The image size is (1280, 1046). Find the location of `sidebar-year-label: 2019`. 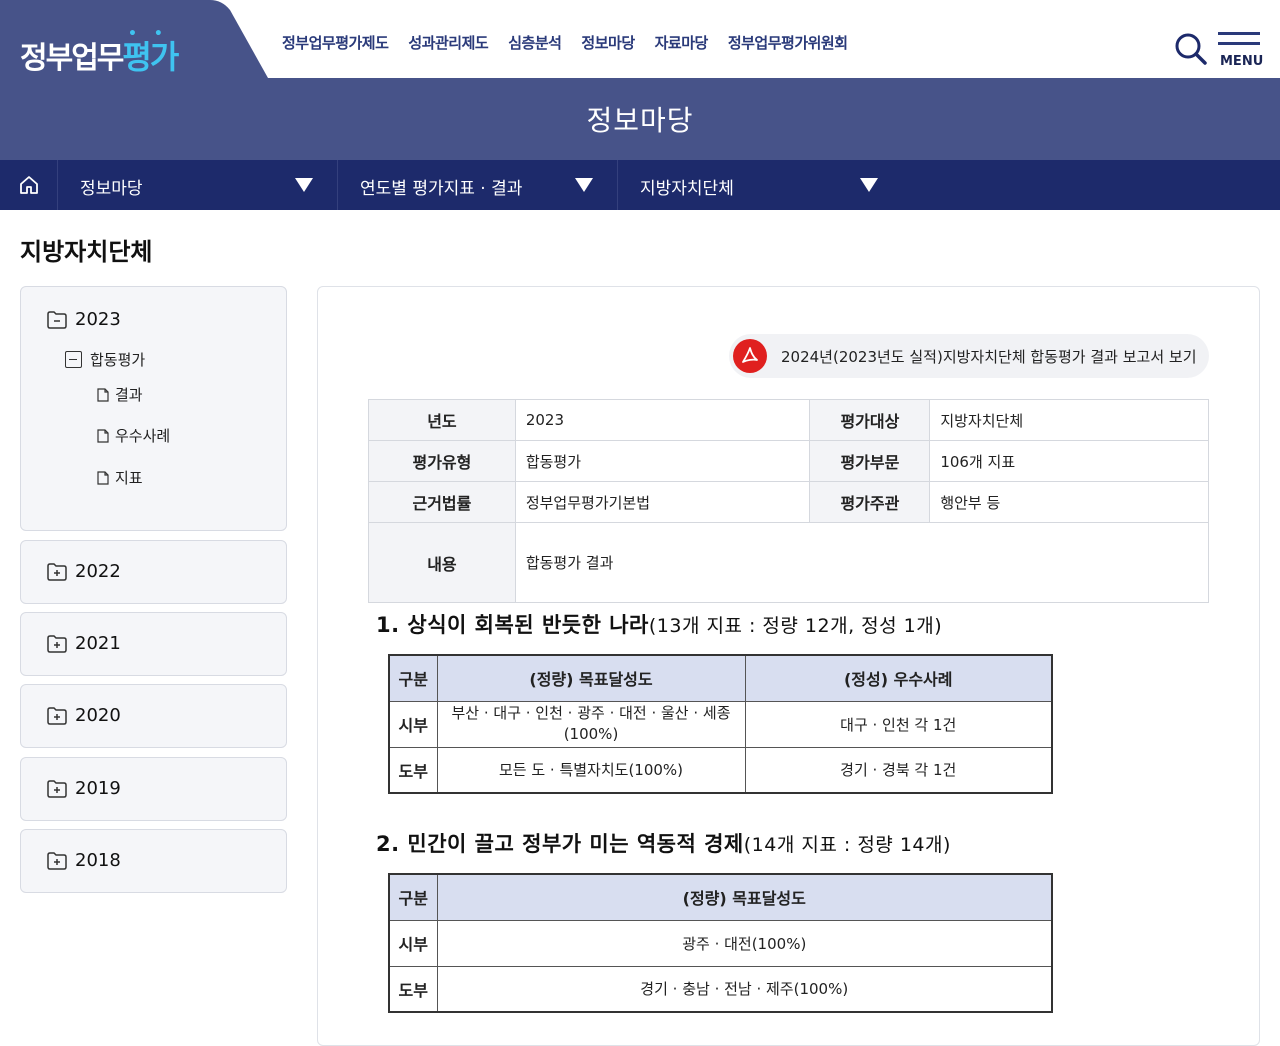

sidebar-year-label: 2019 is located at coordinates (98, 788).